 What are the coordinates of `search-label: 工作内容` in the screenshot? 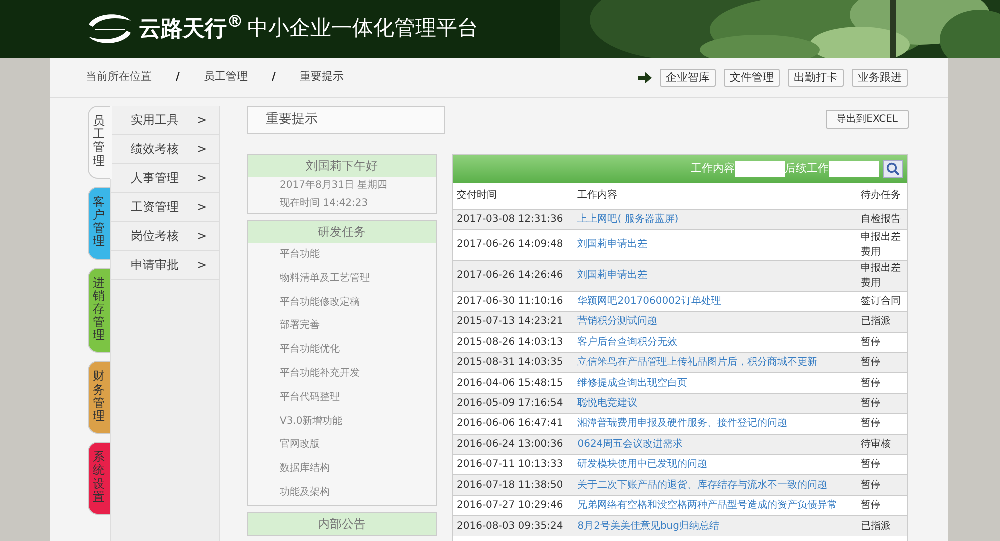 It's located at (713, 168).